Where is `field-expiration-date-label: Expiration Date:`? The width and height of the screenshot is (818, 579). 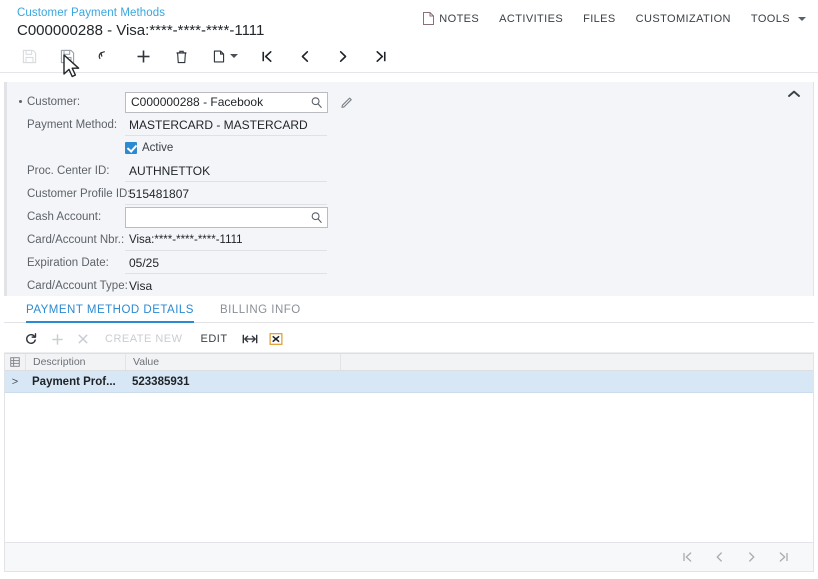
field-expiration-date-label: Expiration Date: is located at coordinates (68, 263).